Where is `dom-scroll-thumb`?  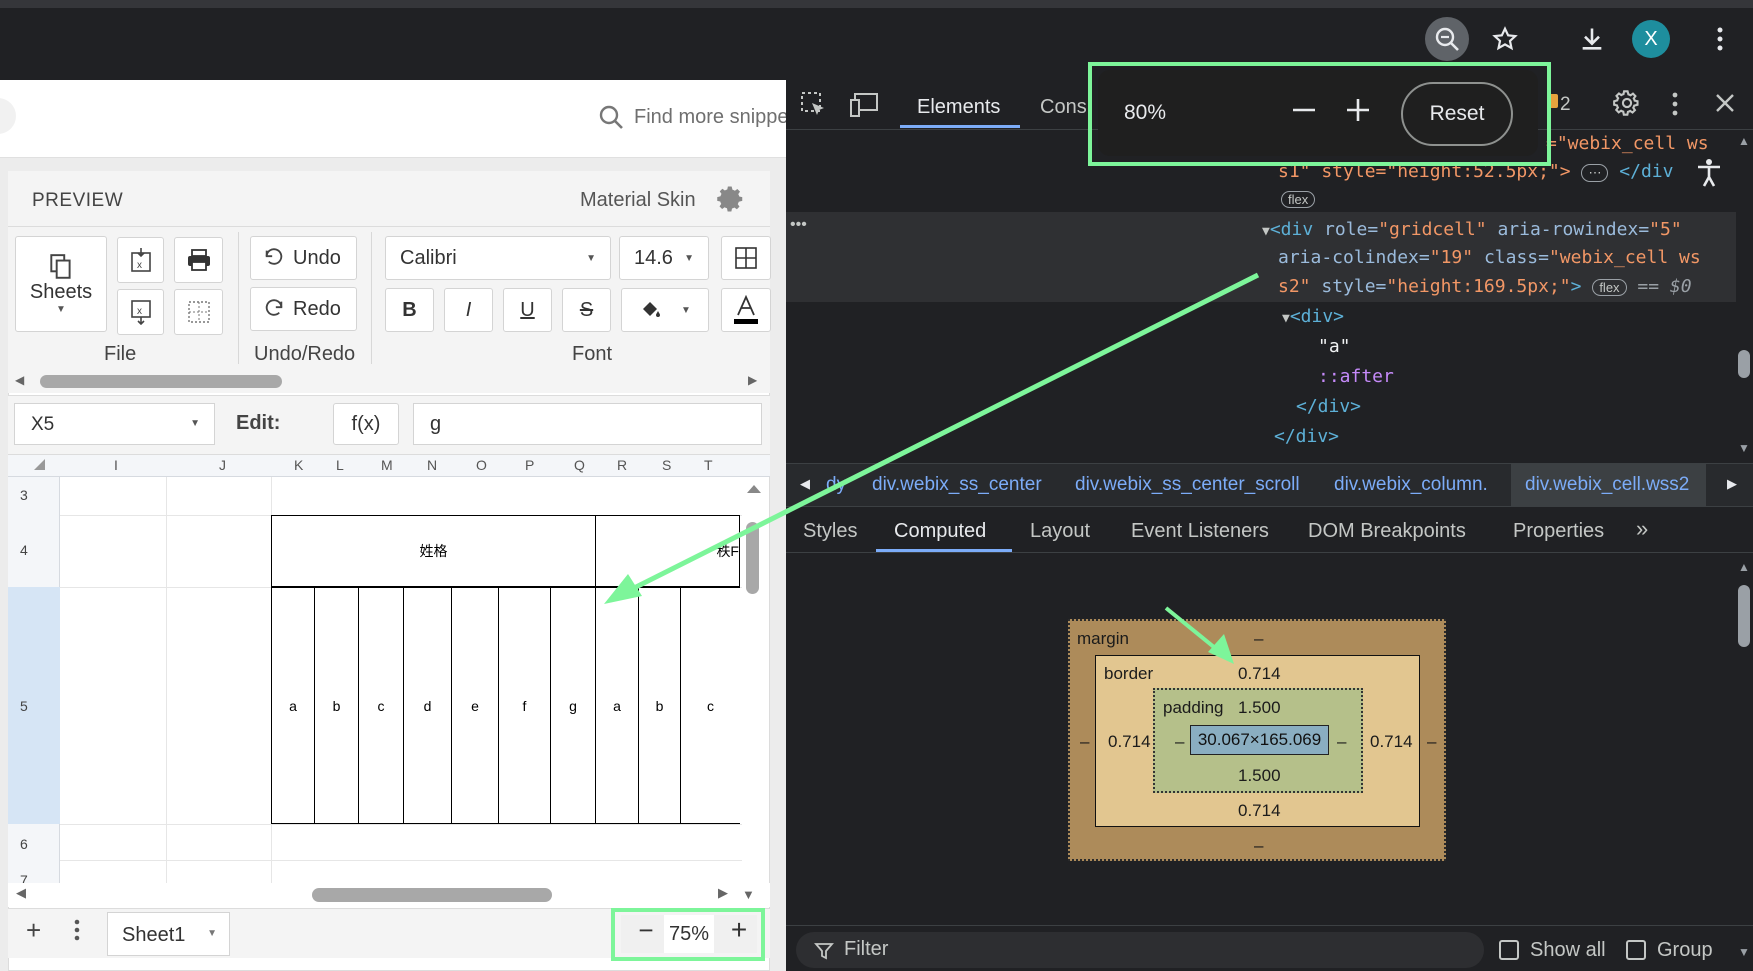 dom-scroll-thumb is located at coordinates (1744, 364).